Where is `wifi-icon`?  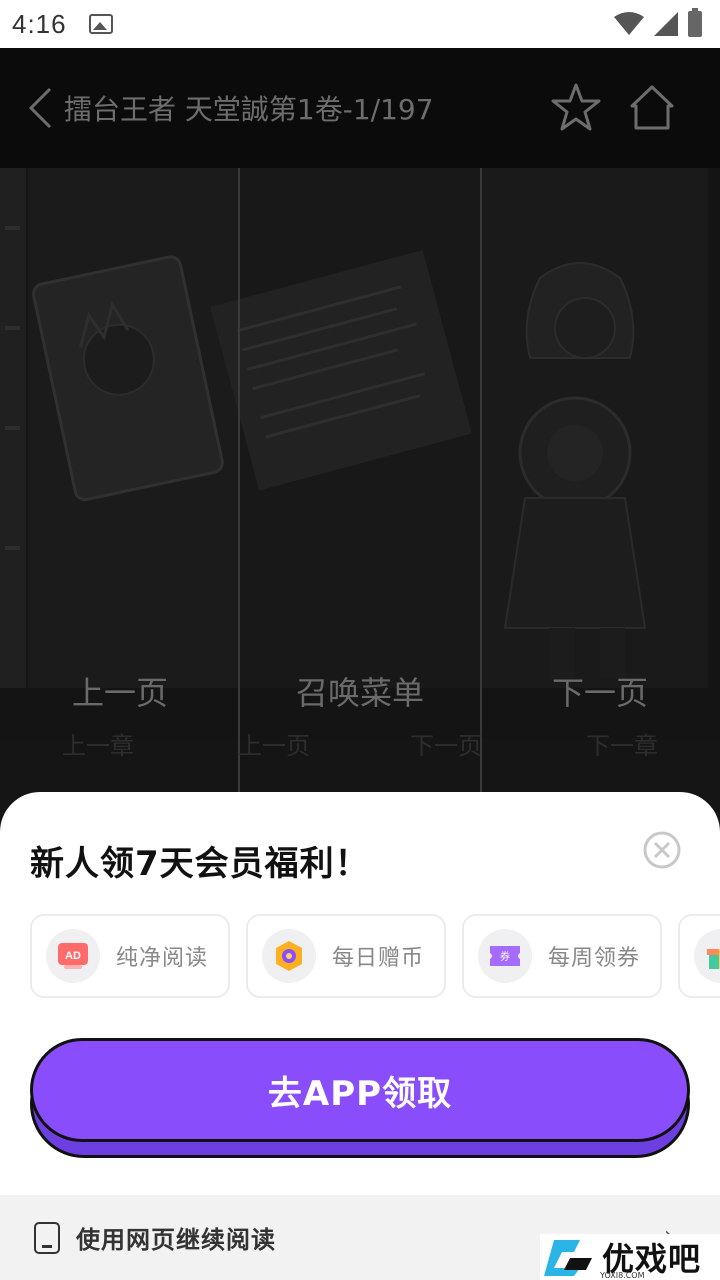
wifi-icon is located at coordinates (629, 23).